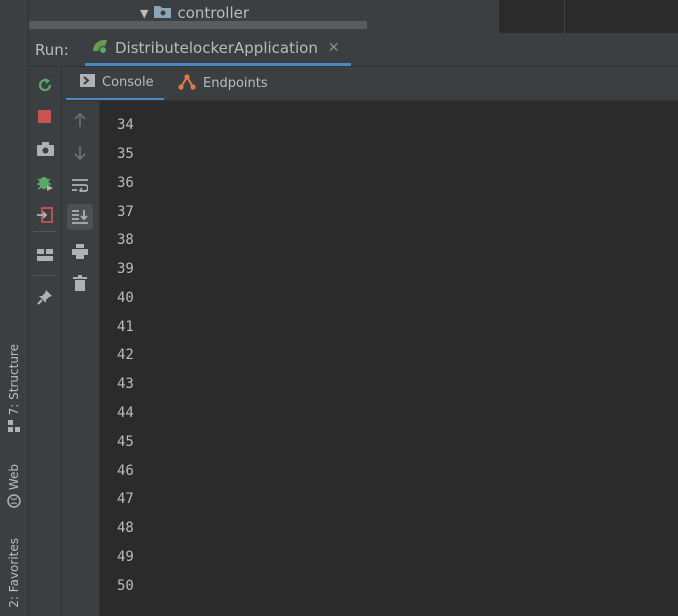 This screenshot has height=616, width=678. What do you see at coordinates (45, 183) in the screenshot?
I see `debug-icon` at bounding box center [45, 183].